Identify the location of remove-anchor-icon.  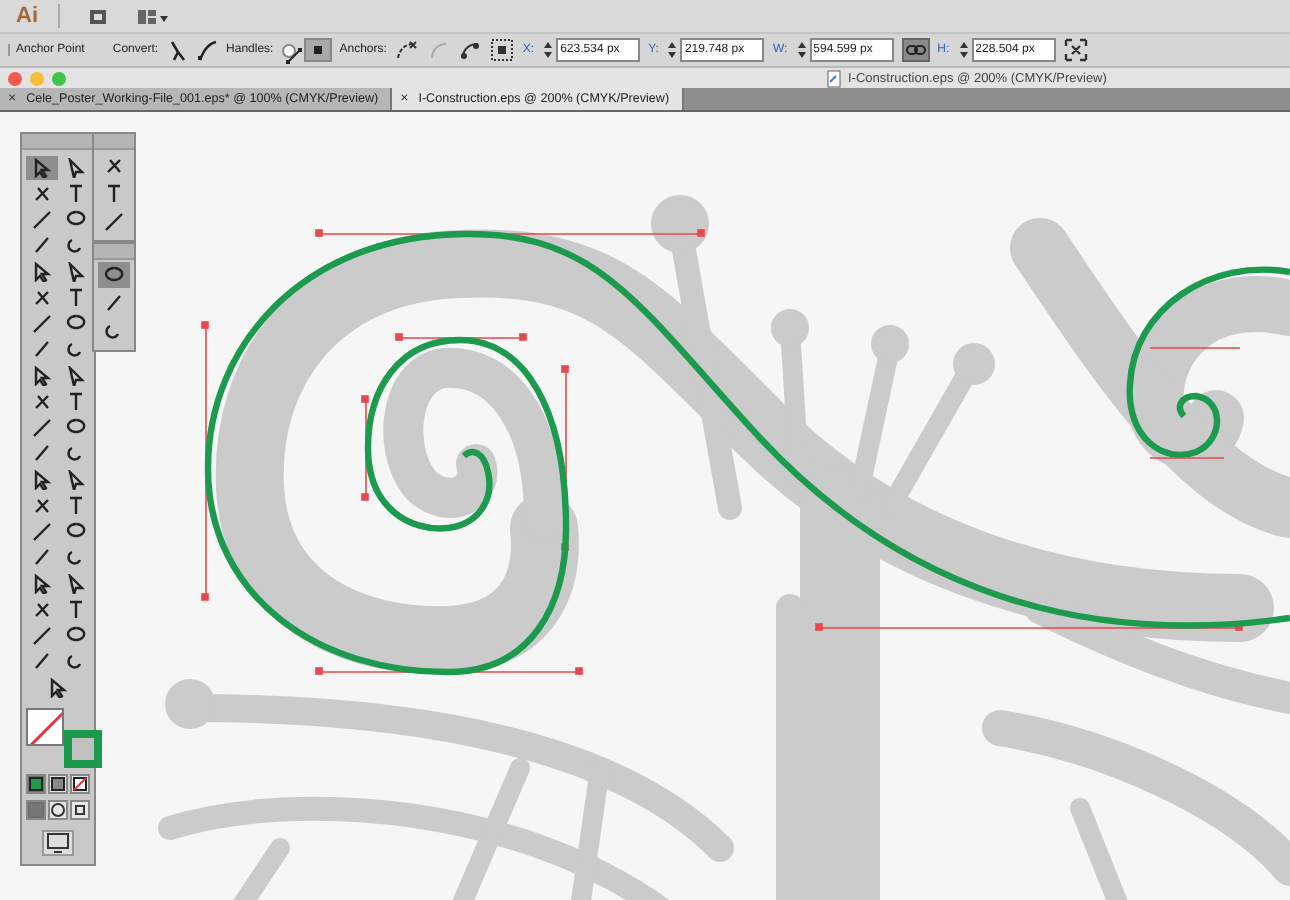
(406, 50).